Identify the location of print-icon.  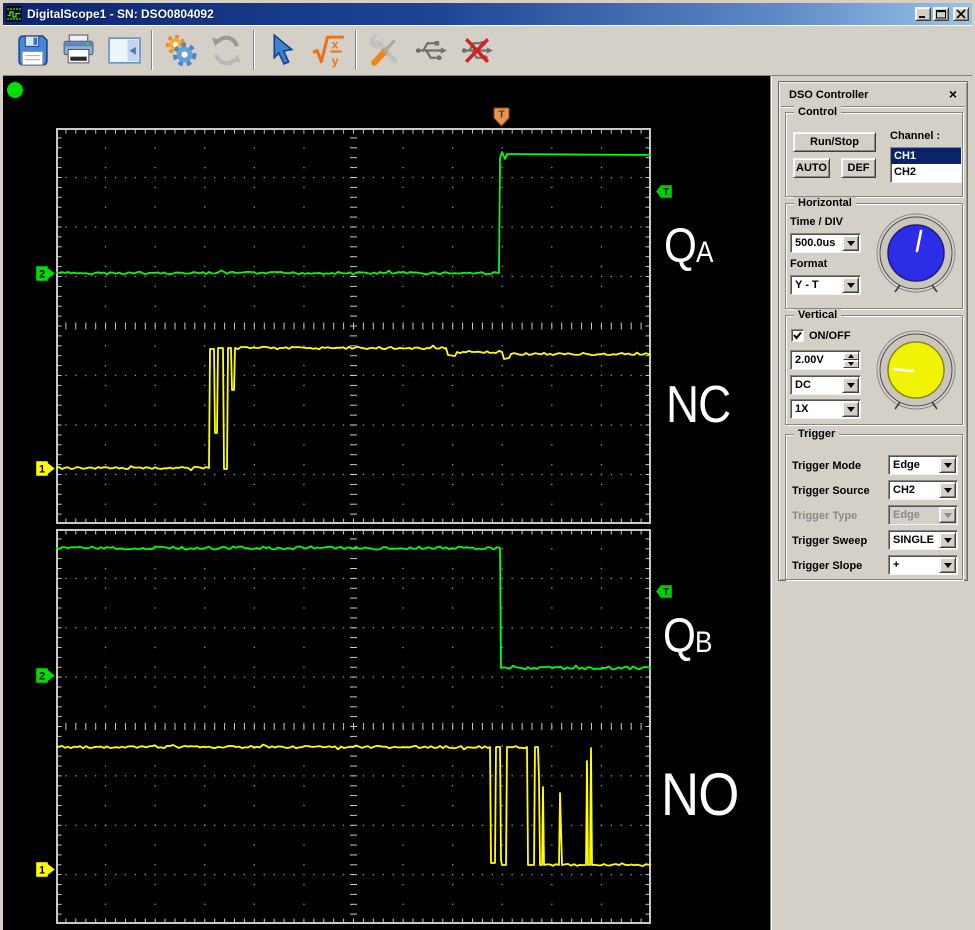
(78, 48).